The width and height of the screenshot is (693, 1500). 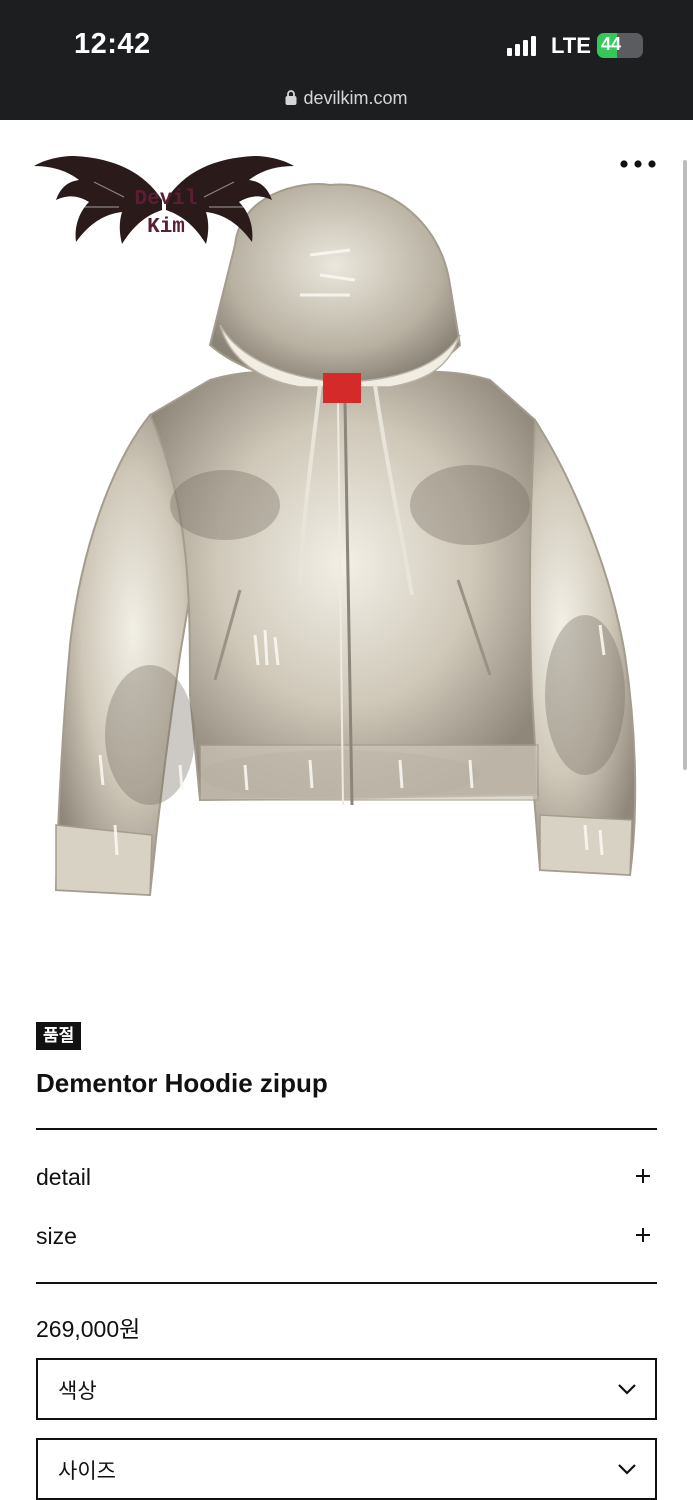 What do you see at coordinates (56, 1236) in the screenshot?
I see `accordion-label: size` at bounding box center [56, 1236].